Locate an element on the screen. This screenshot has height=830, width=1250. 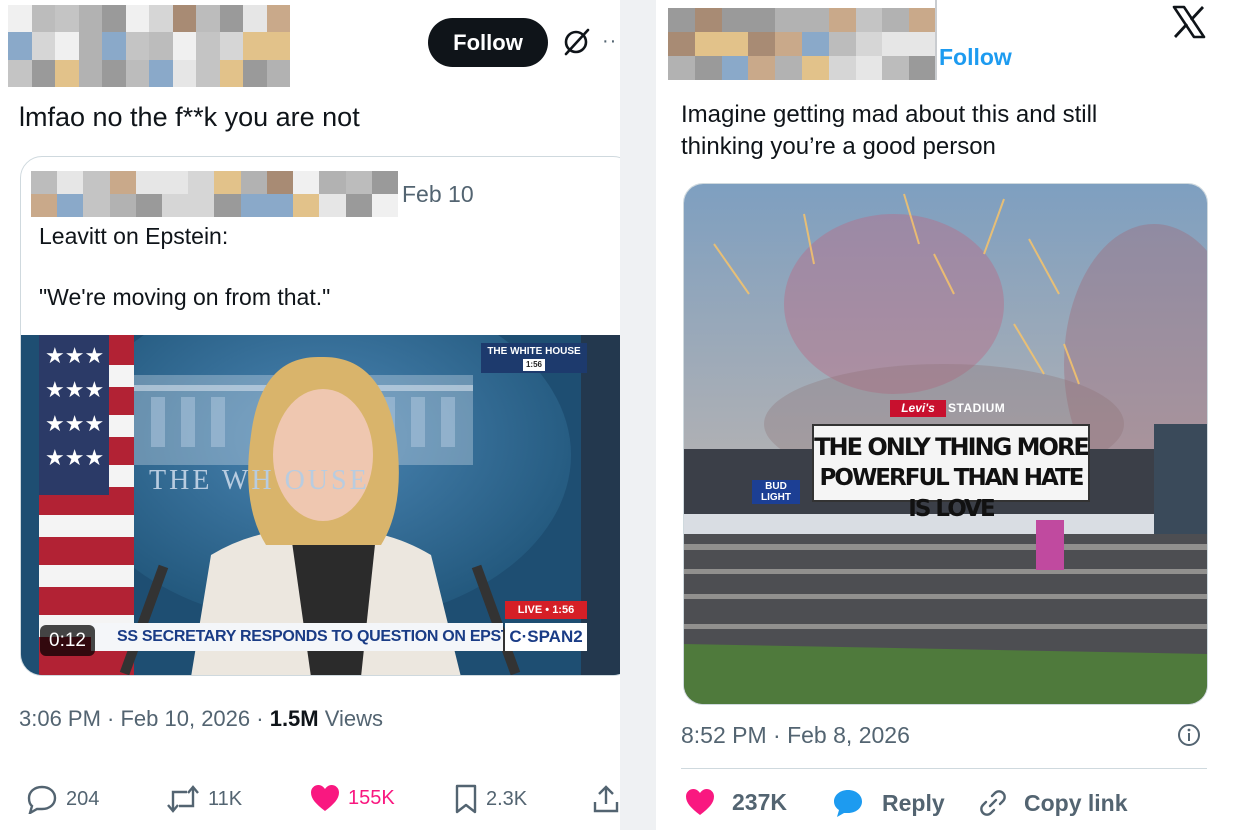
views-label: Views is located at coordinates (351, 718).